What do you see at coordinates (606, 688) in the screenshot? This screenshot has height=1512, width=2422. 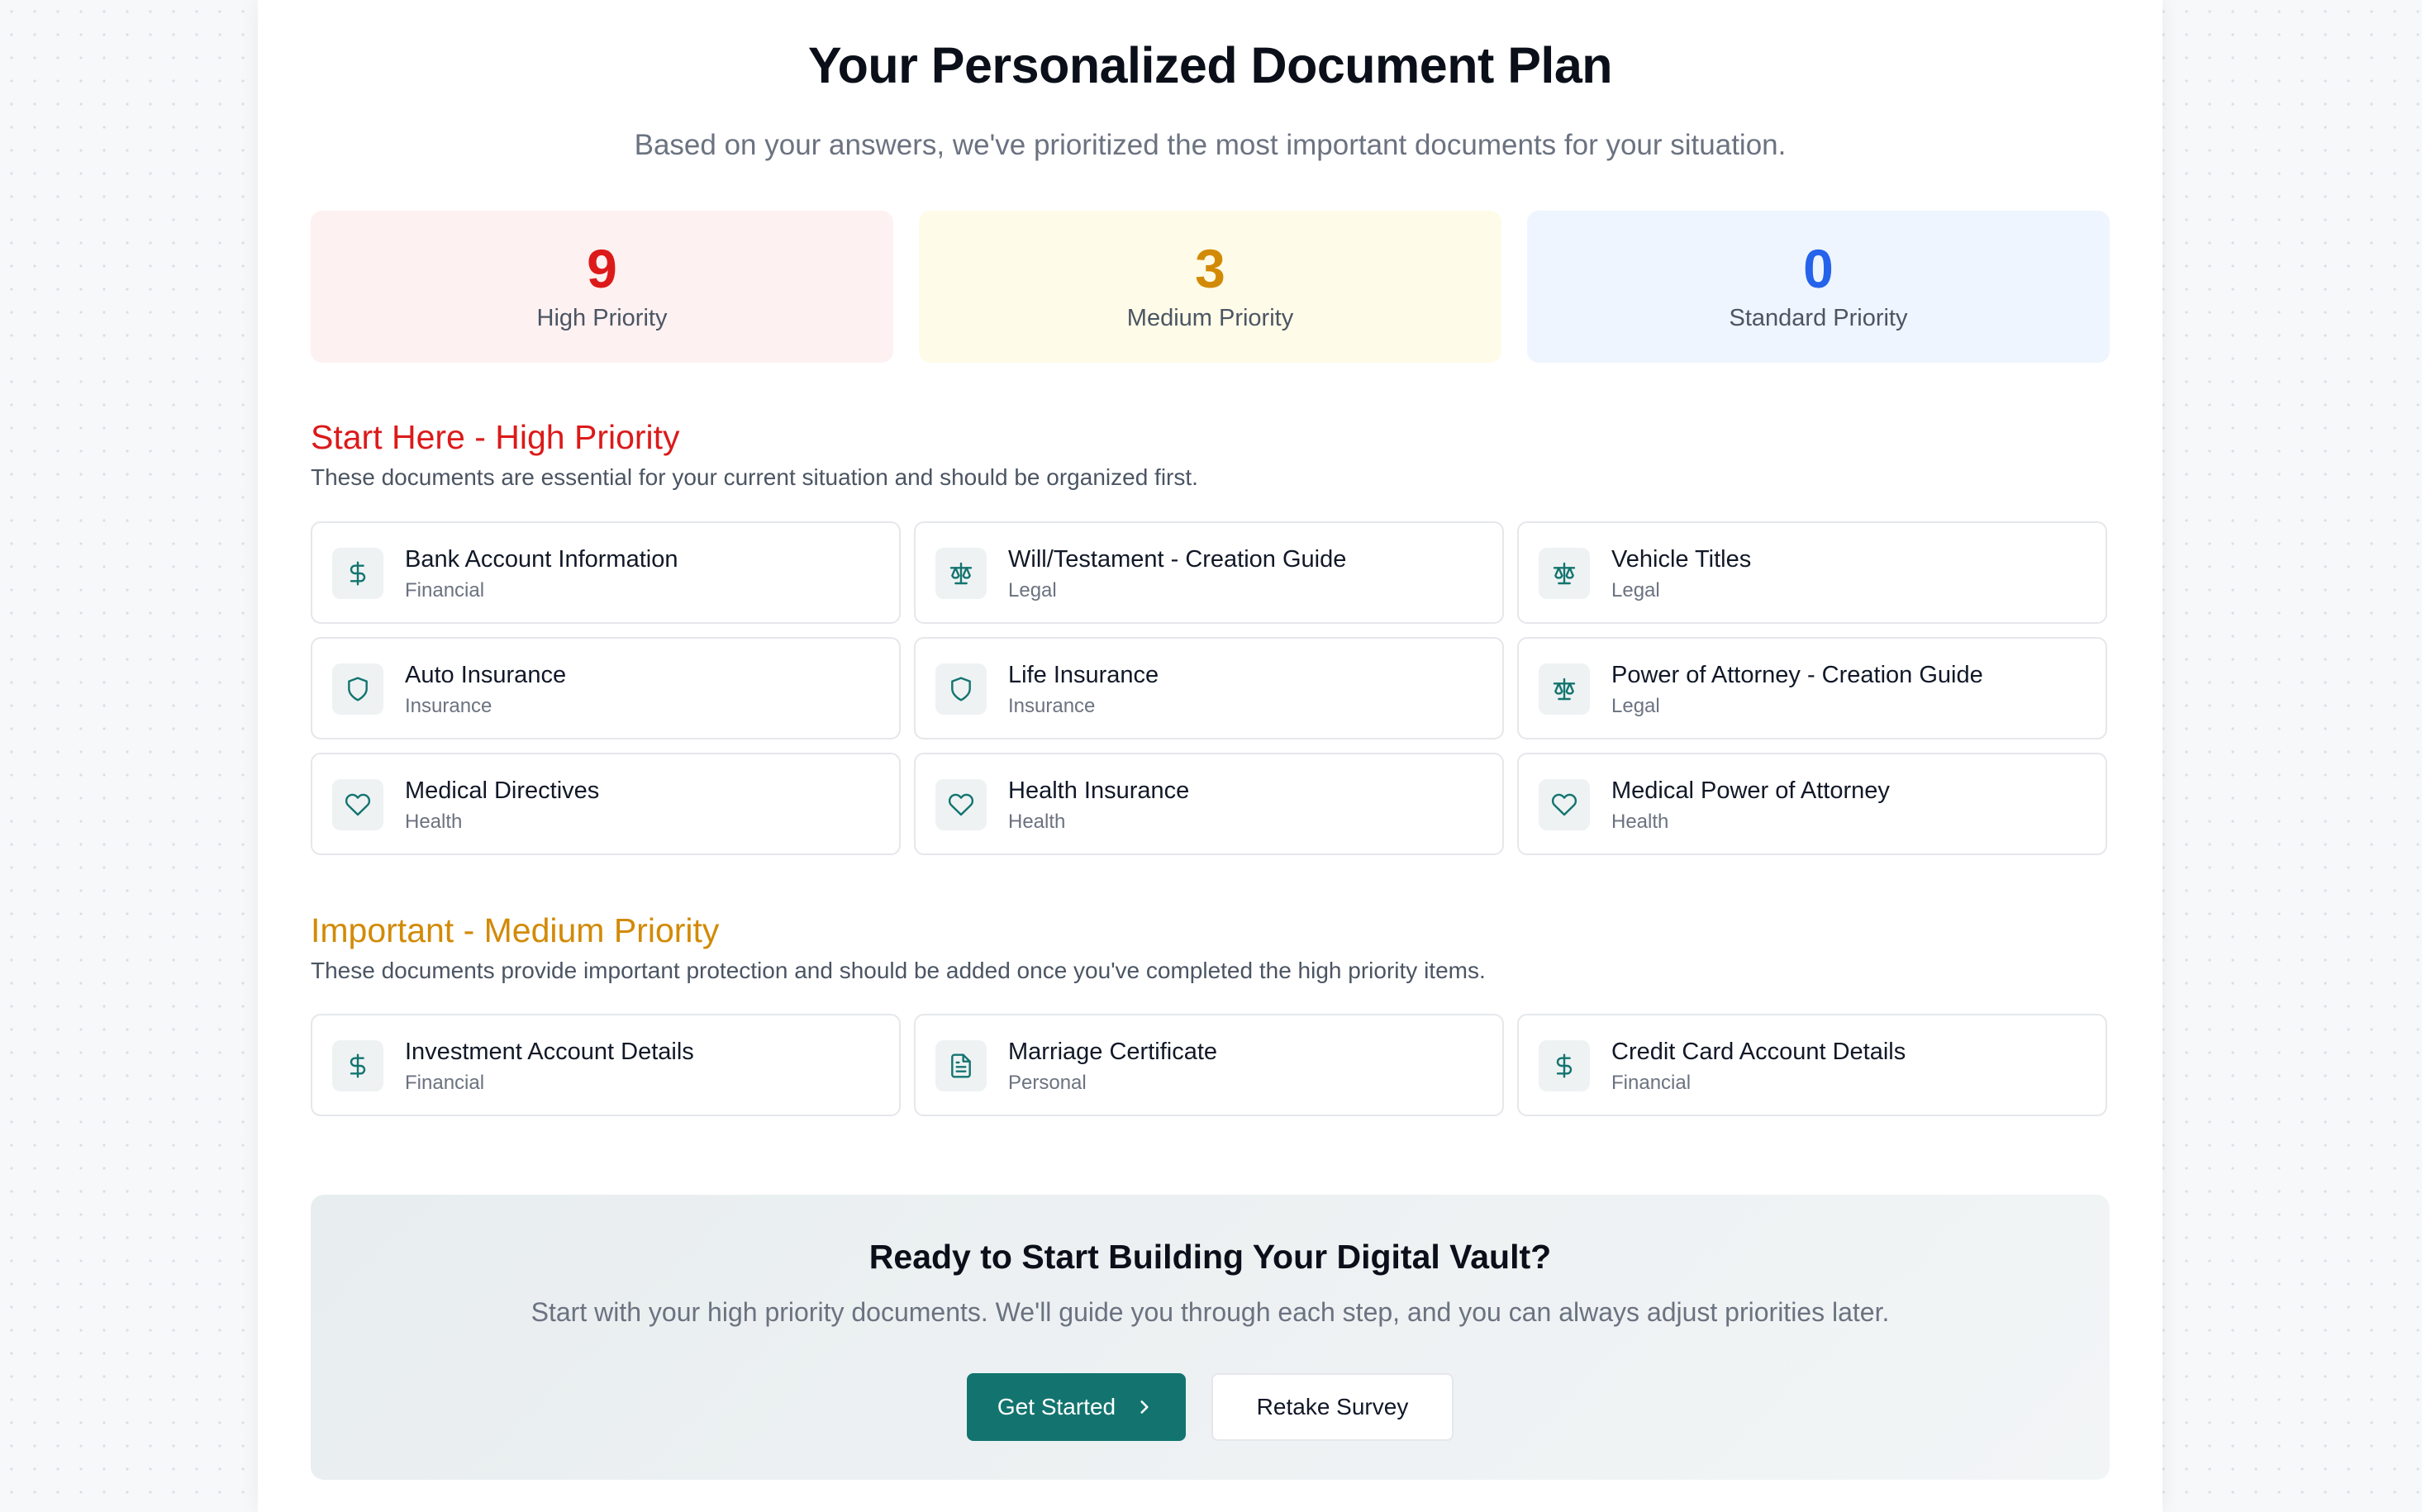 I see `document-card: Auto Insurance Insurance` at bounding box center [606, 688].